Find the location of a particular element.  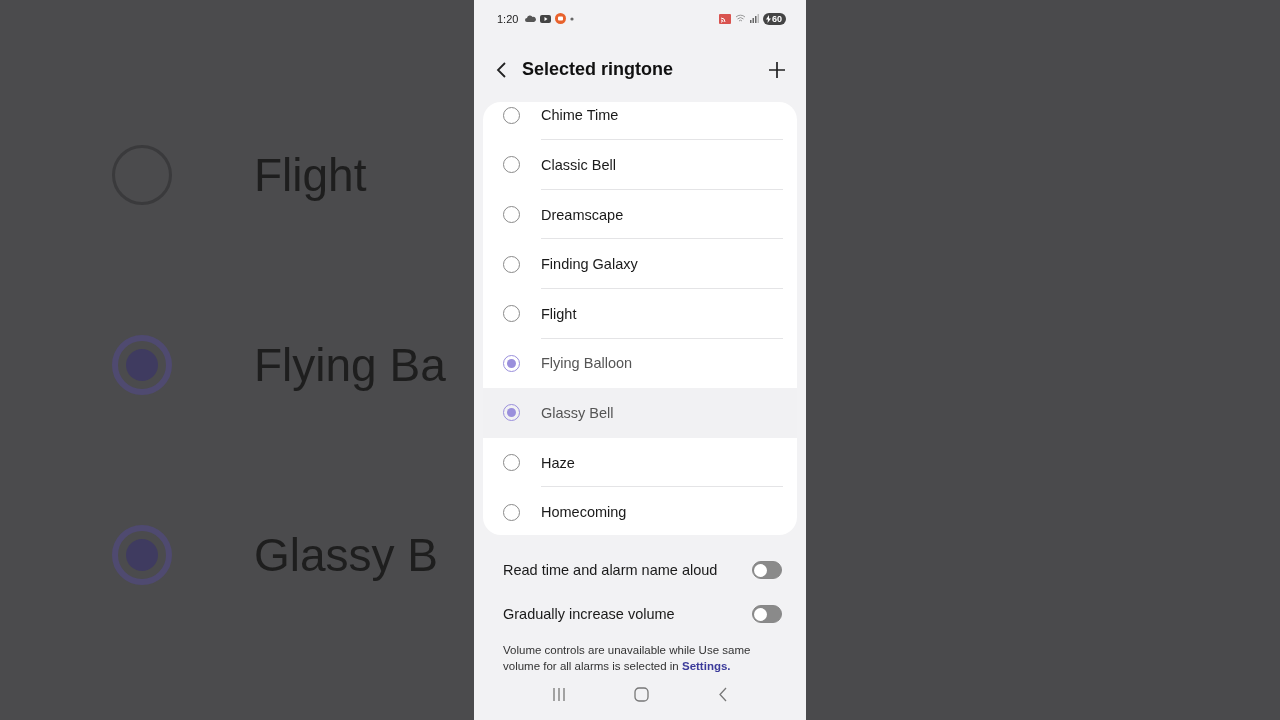

recent-apps-button is located at coordinates (559, 694).